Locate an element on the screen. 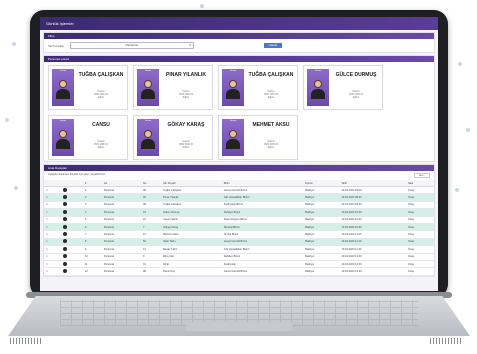 The width and height of the screenshot is (477, 354). day-select-value: Pazartesi is located at coordinates (132, 45).